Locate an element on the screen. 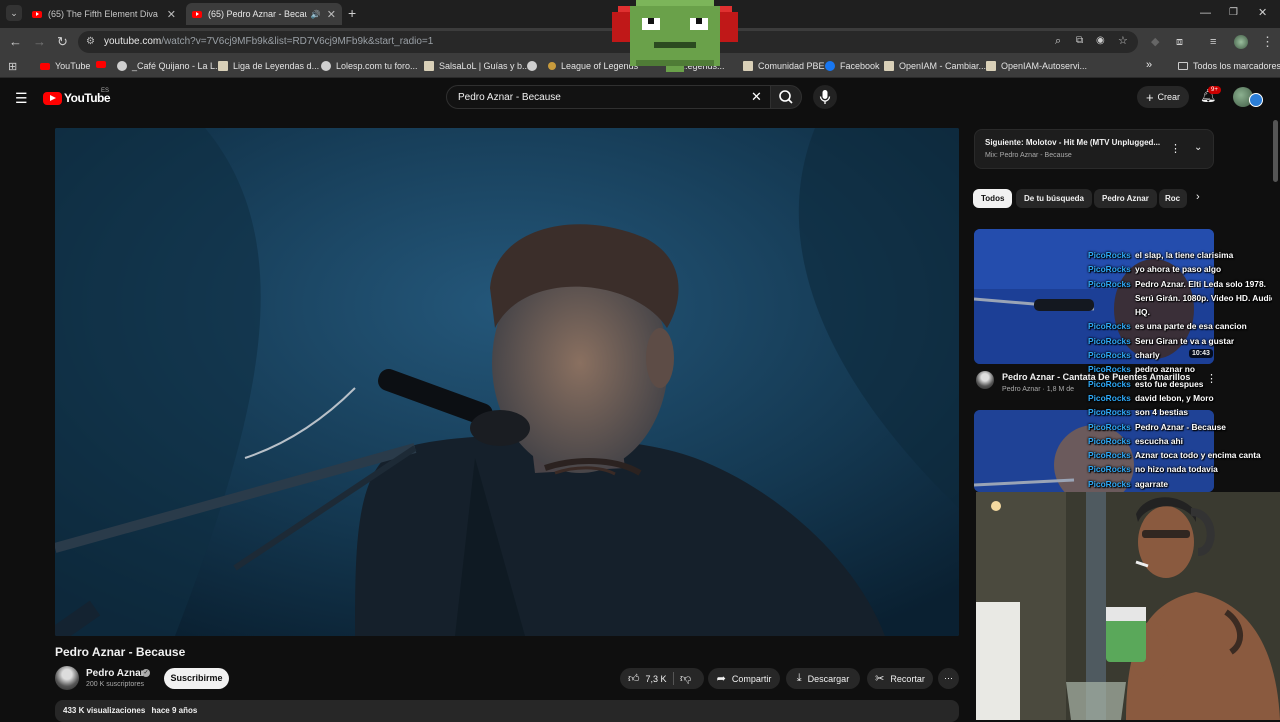 The image size is (1280, 722). new-tab-plus-icon: + is located at coordinates (352, 13).